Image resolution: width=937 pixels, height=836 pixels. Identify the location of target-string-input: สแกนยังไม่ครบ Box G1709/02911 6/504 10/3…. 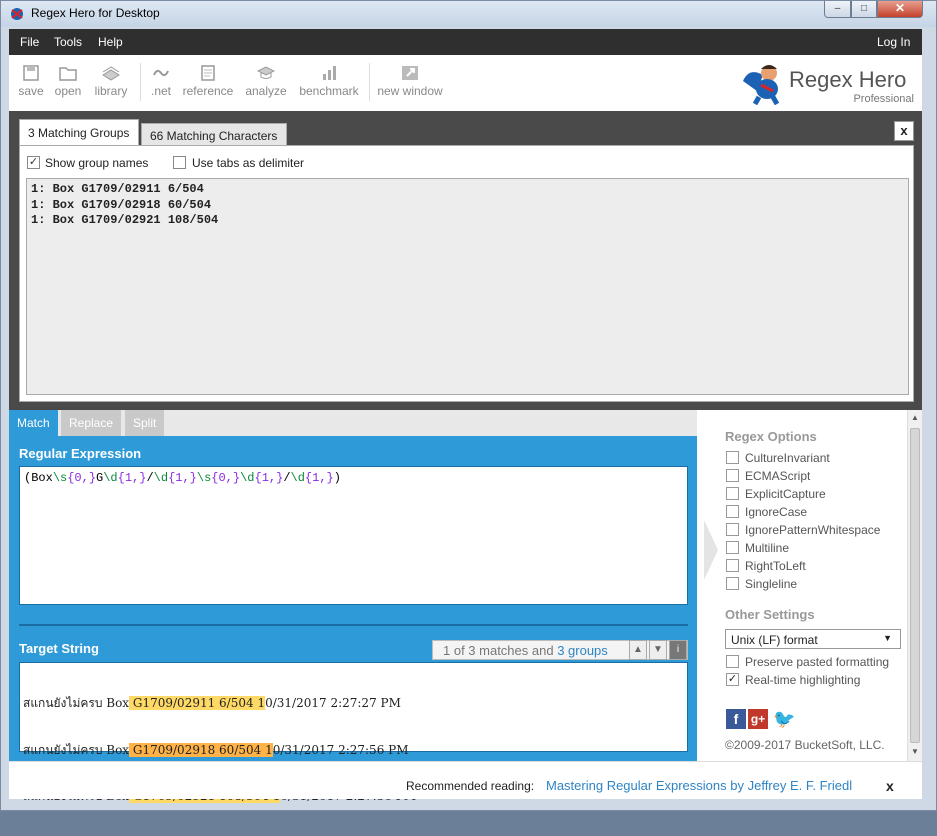
(353, 732).